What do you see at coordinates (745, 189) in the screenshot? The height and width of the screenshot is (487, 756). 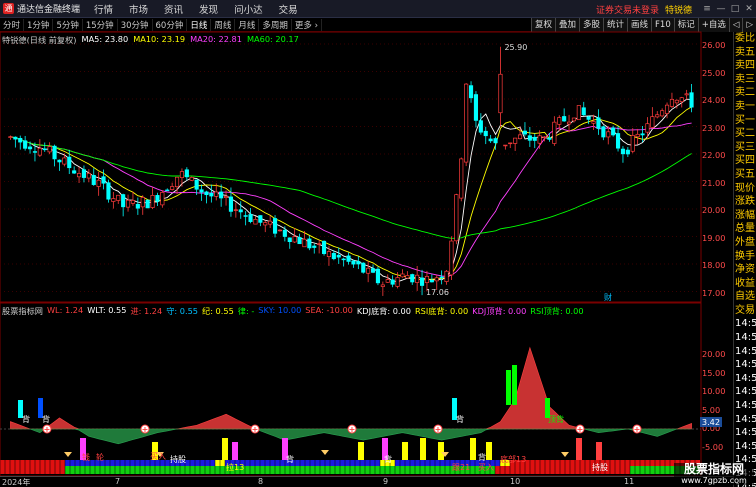 I see `sidebar-item-11: 现价` at bounding box center [745, 189].